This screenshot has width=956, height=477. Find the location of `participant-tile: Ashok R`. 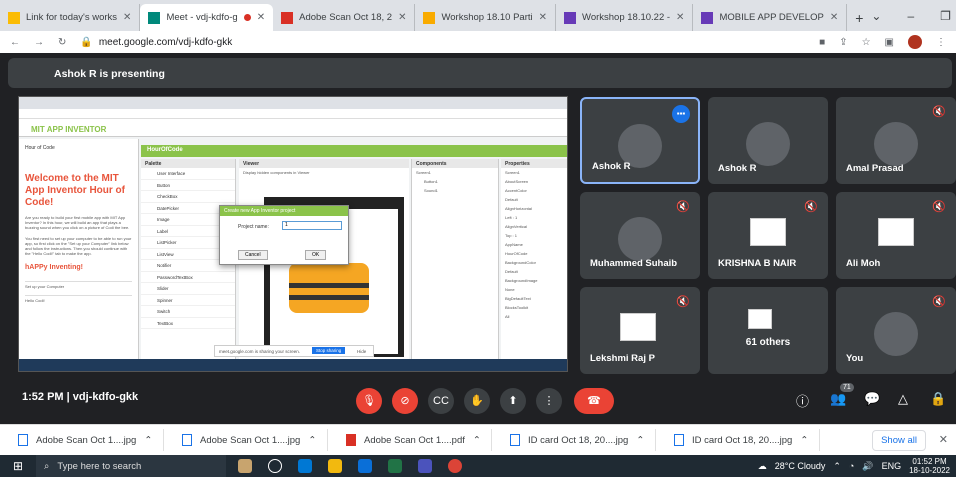

participant-tile: Ashok R is located at coordinates (768, 140).